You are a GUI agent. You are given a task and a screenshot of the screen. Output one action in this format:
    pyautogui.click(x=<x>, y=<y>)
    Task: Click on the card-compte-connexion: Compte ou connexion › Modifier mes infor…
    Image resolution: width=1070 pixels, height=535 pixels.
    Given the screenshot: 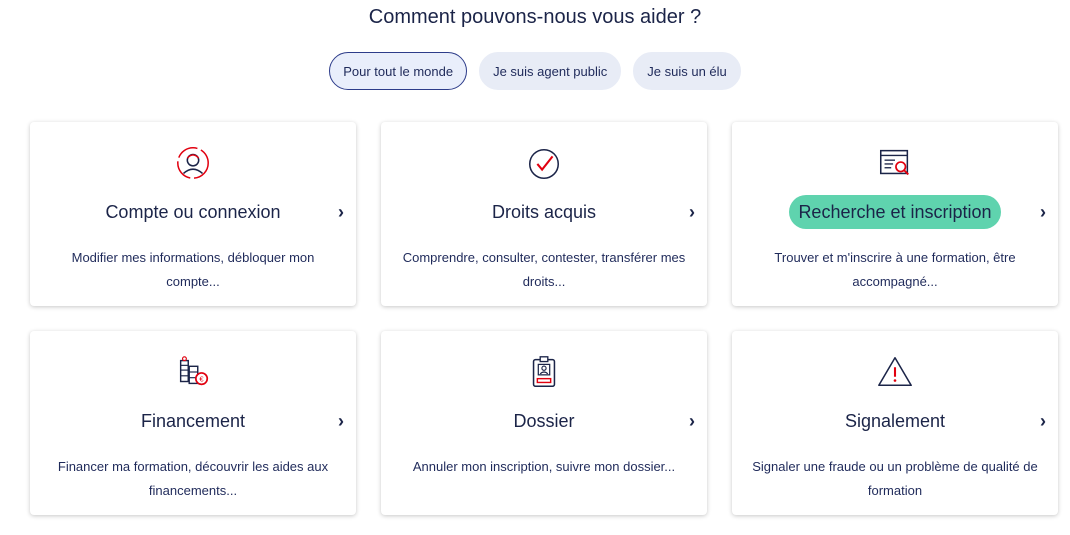 What is the action you would take?
    pyautogui.click(x=193, y=214)
    